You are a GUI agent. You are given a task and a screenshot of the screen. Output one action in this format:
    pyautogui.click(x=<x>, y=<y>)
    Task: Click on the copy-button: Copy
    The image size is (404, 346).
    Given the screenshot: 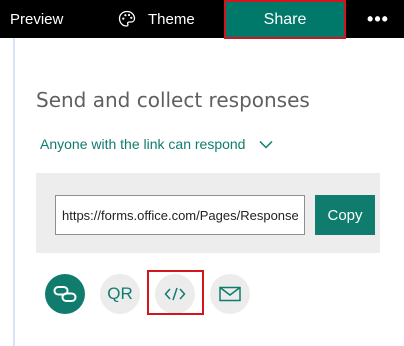 What is the action you would take?
    pyautogui.click(x=345, y=215)
    